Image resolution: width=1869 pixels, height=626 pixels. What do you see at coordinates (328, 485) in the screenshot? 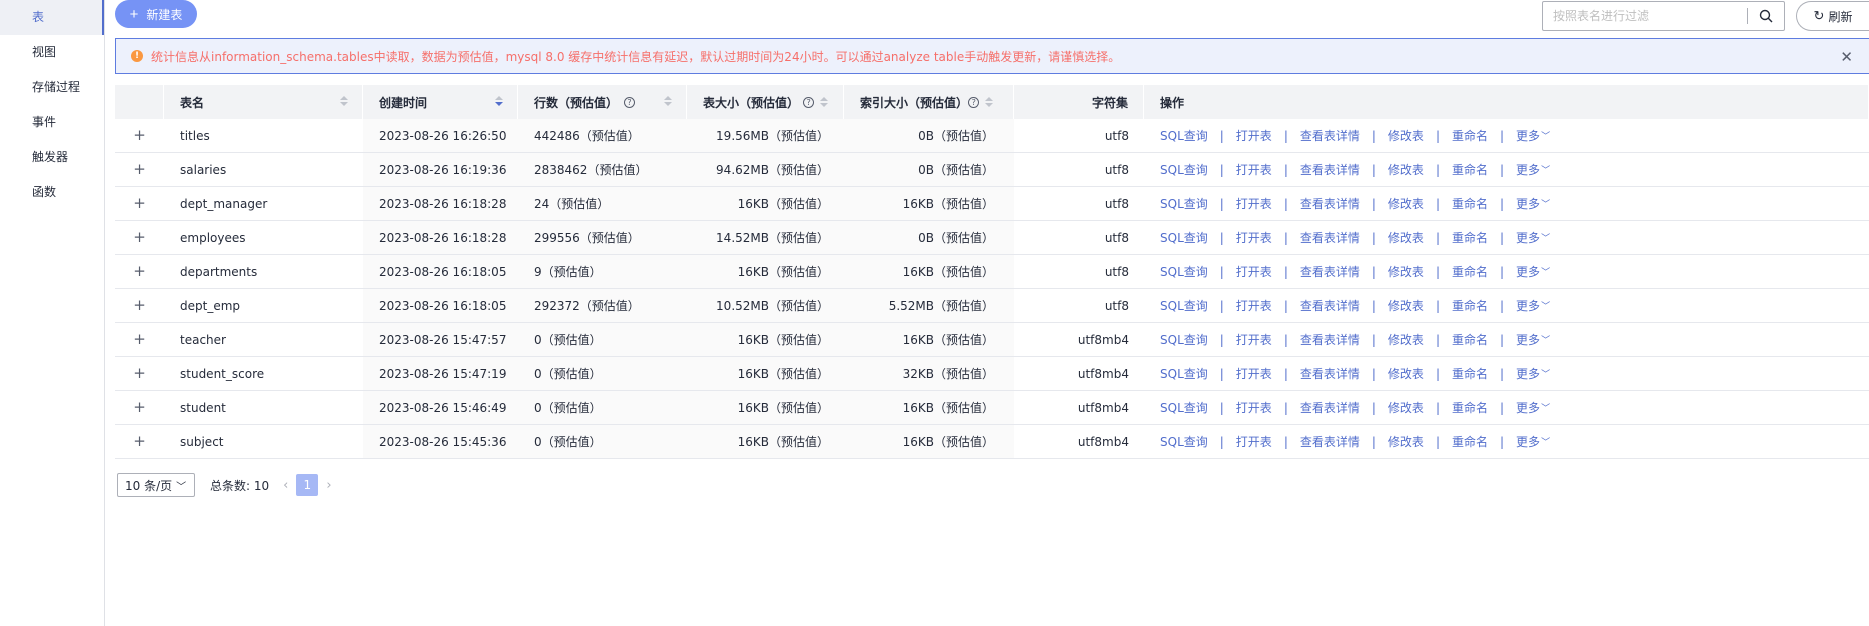
I see `chevron-right-icon: ›` at bounding box center [328, 485].